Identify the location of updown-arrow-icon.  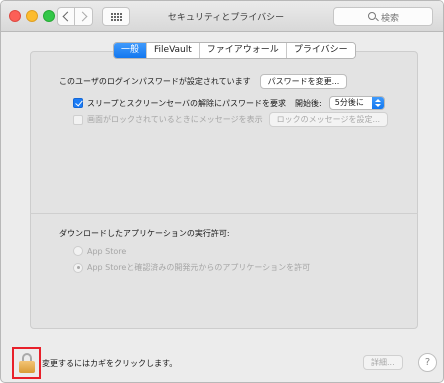
(377, 103).